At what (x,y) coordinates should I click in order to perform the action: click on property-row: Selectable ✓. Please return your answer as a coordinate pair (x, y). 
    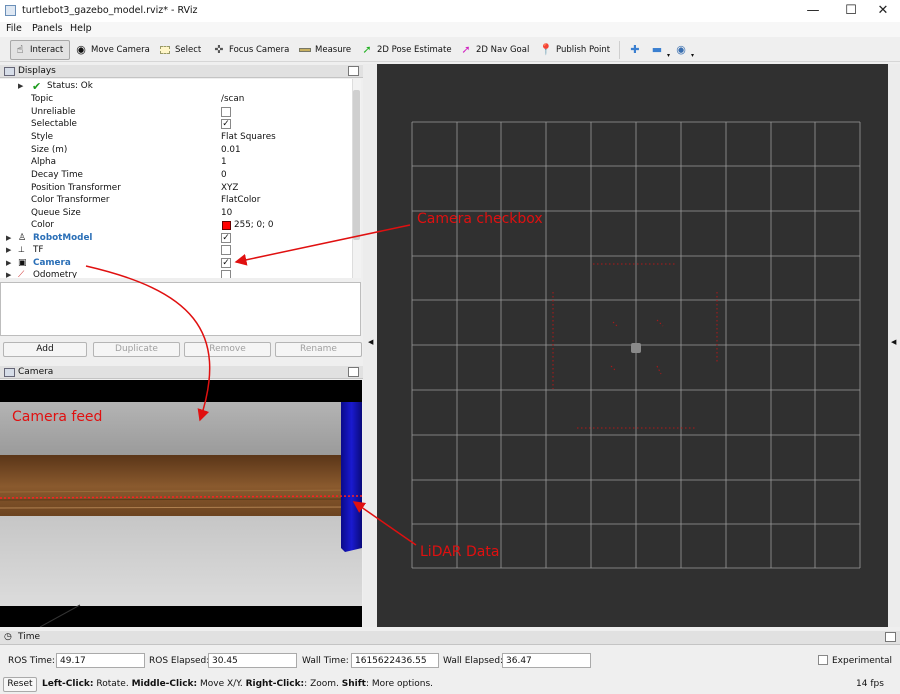
    Looking at the image, I should click on (176, 124).